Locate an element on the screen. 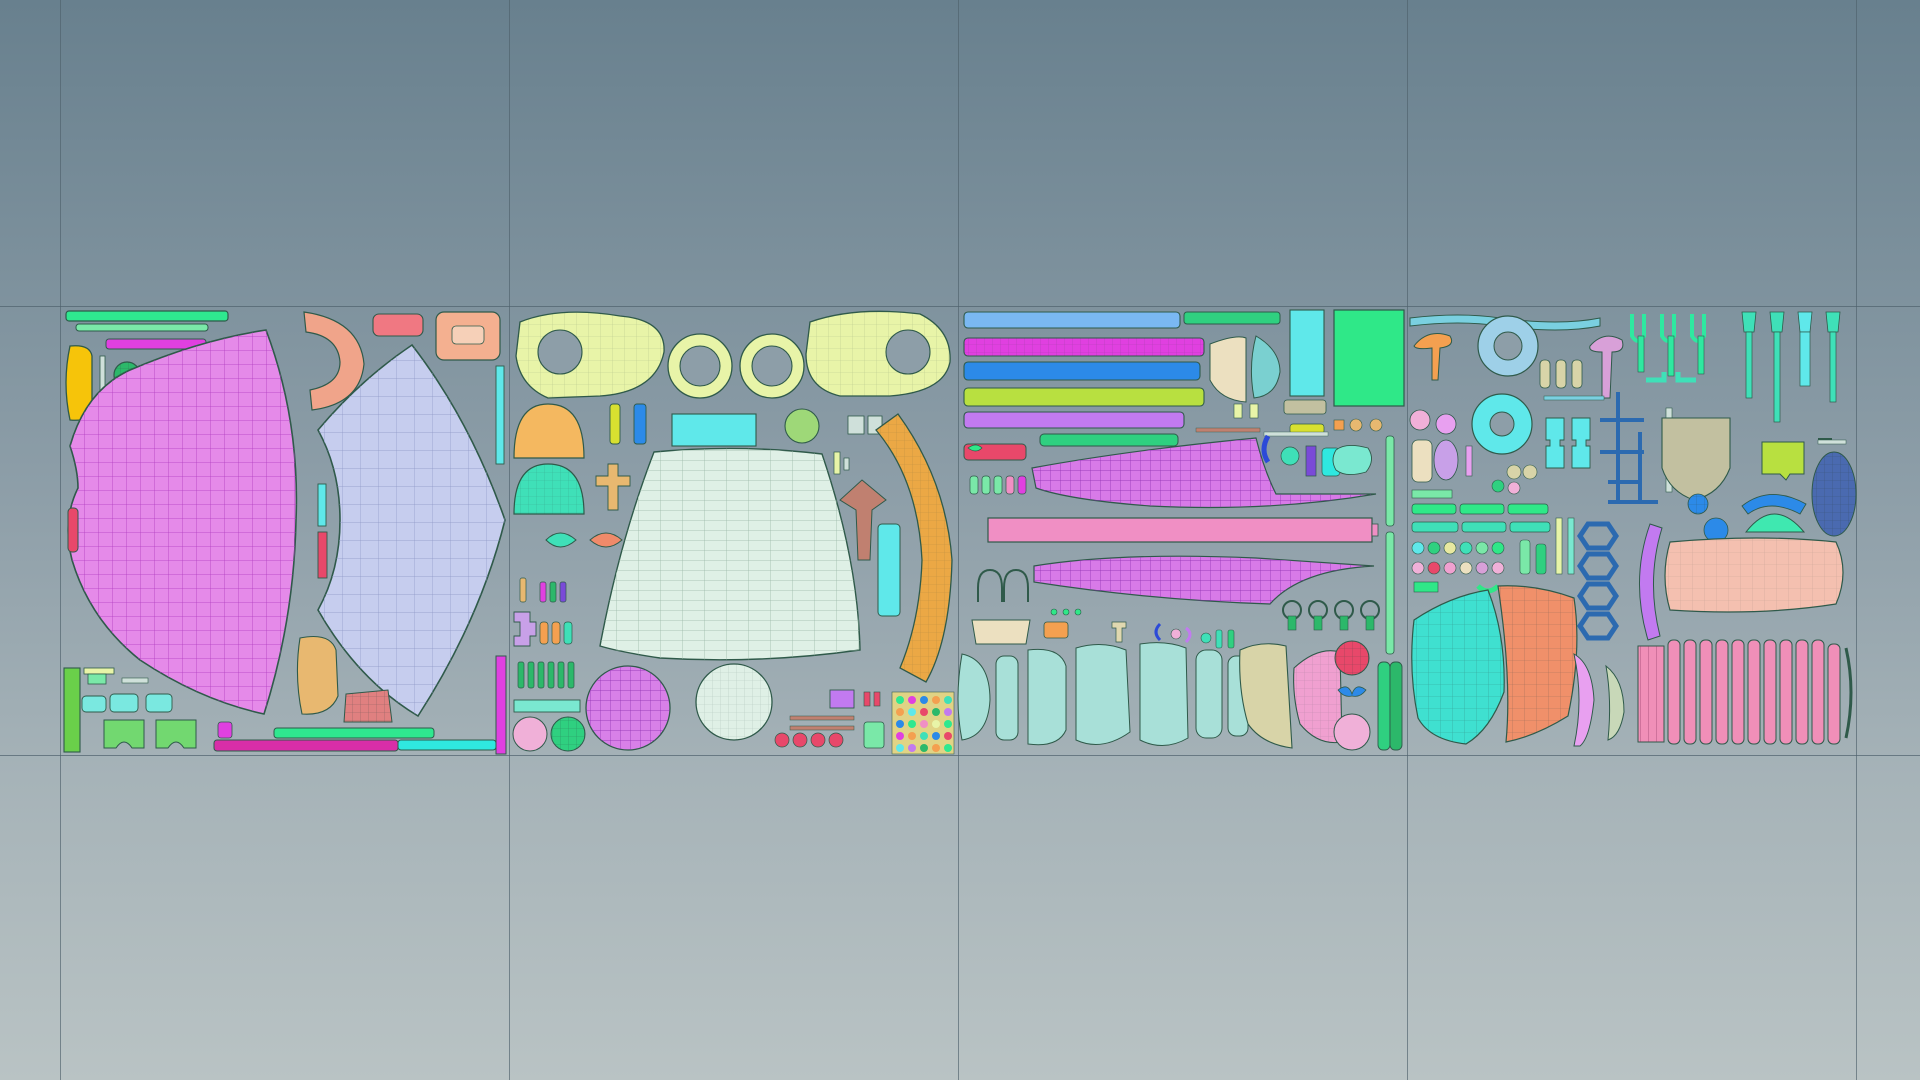  uv-shell-violet-arc is located at coordinates (1650, 582).